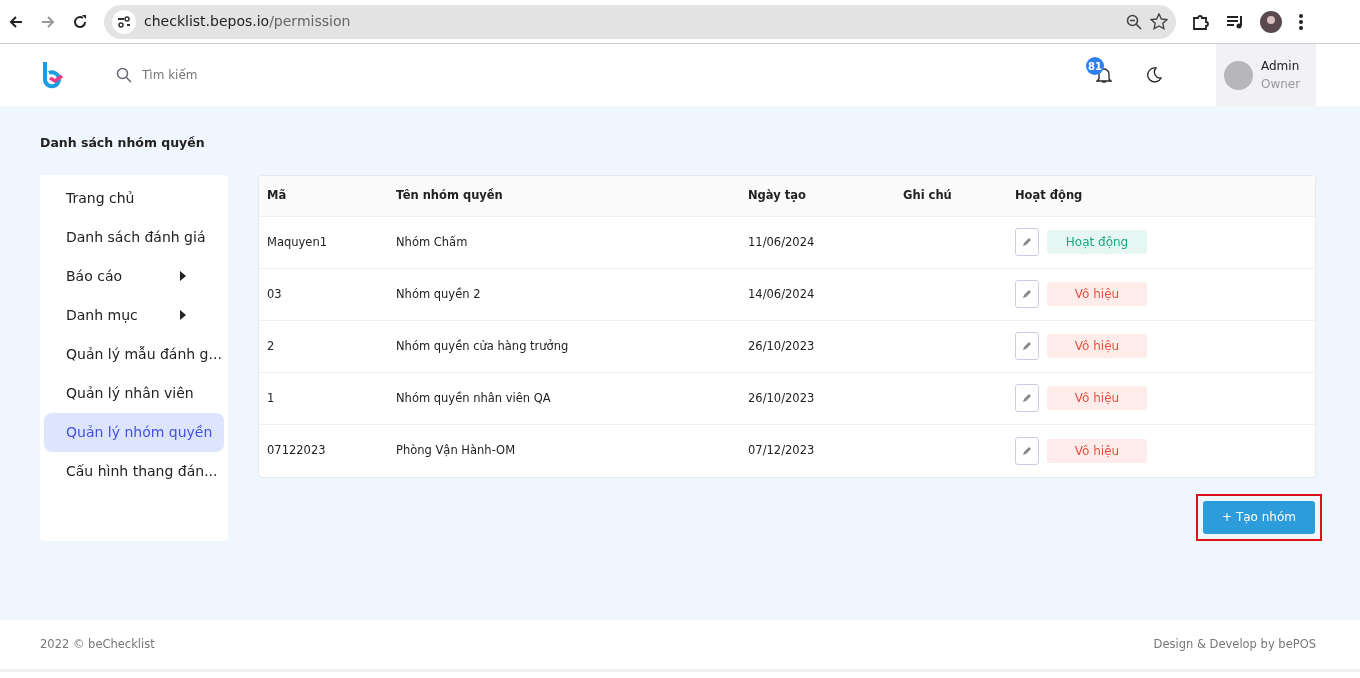 The width and height of the screenshot is (1360, 678). I want to click on column-header: Mã, so click(277, 196).